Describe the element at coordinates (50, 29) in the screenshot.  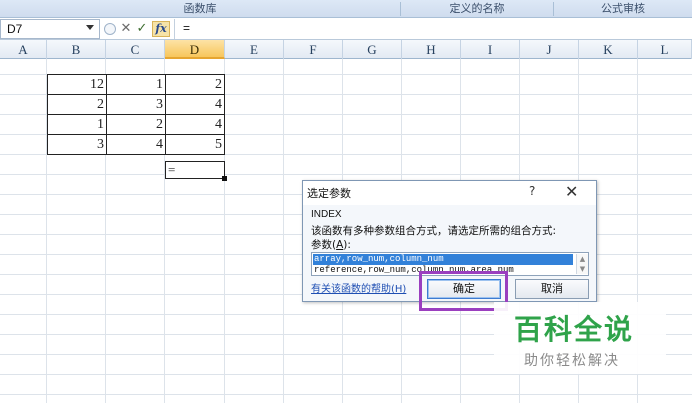
I see `name-box: D7` at that location.